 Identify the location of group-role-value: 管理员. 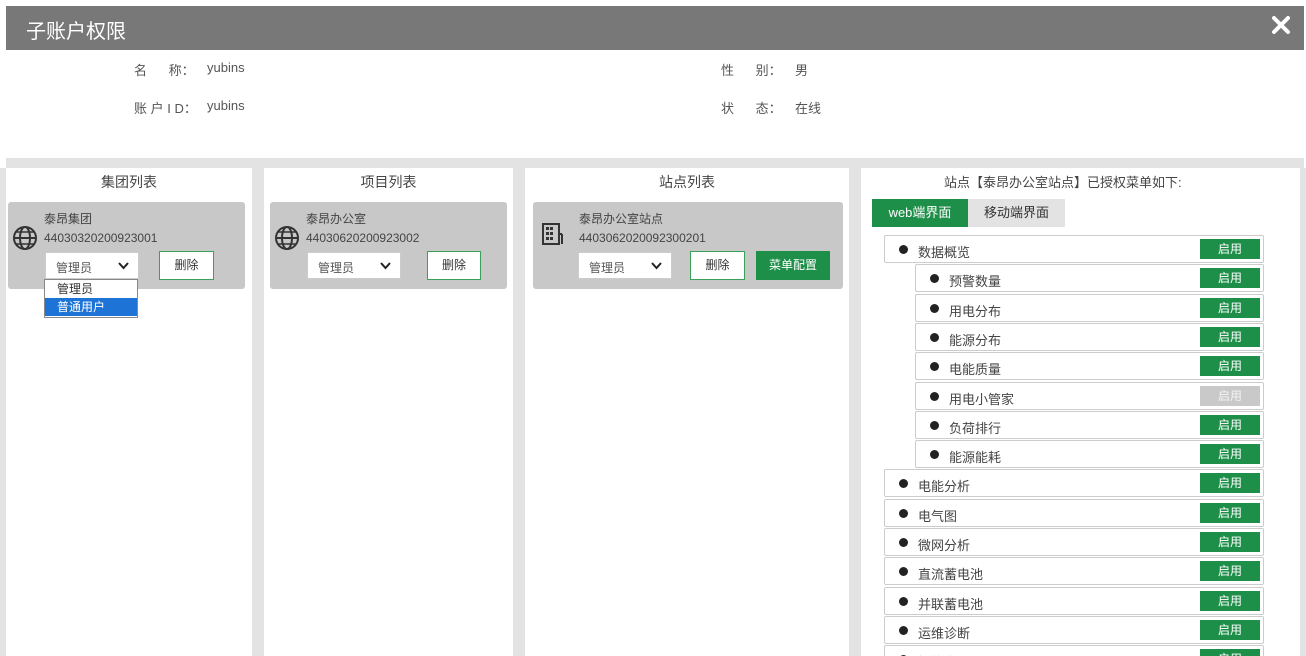
(74, 268).